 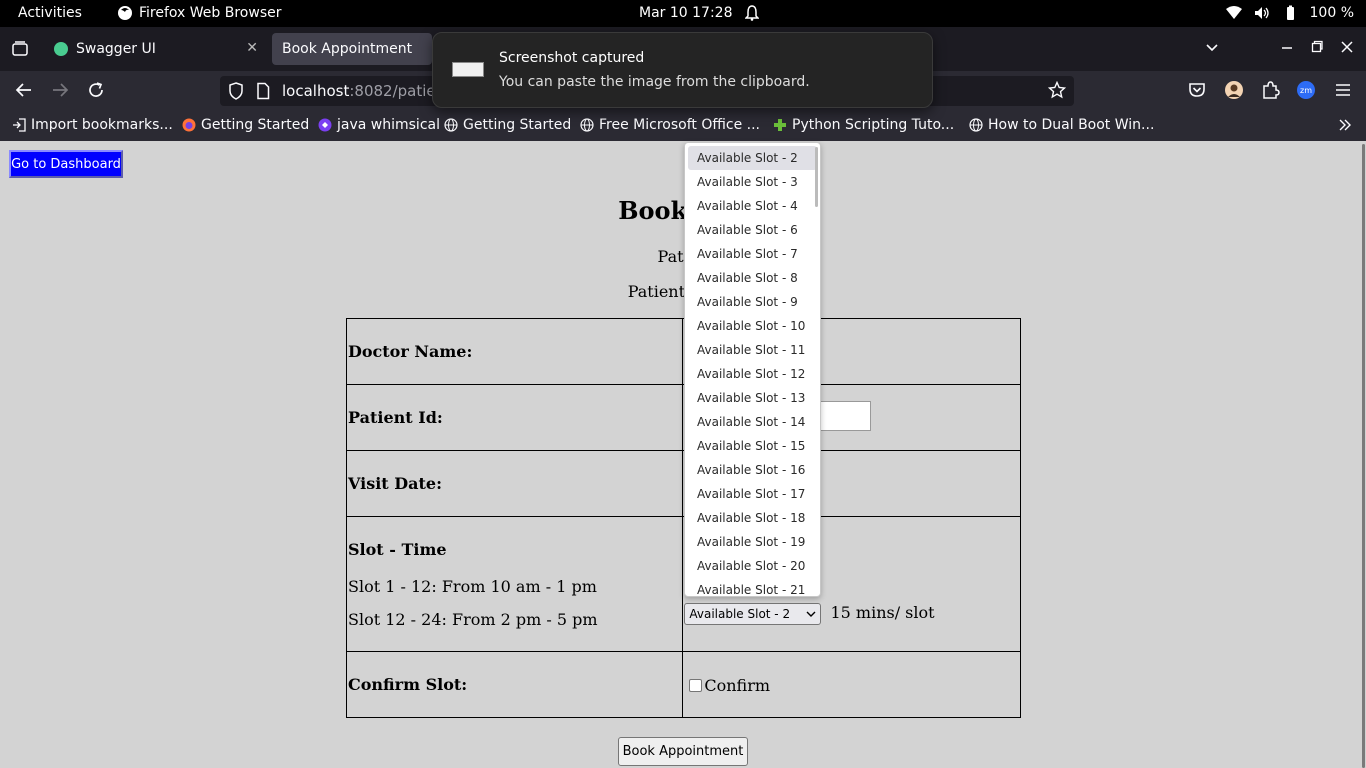 What do you see at coordinates (683, 256) in the screenshot?
I see `patient-id-text: Patien` at bounding box center [683, 256].